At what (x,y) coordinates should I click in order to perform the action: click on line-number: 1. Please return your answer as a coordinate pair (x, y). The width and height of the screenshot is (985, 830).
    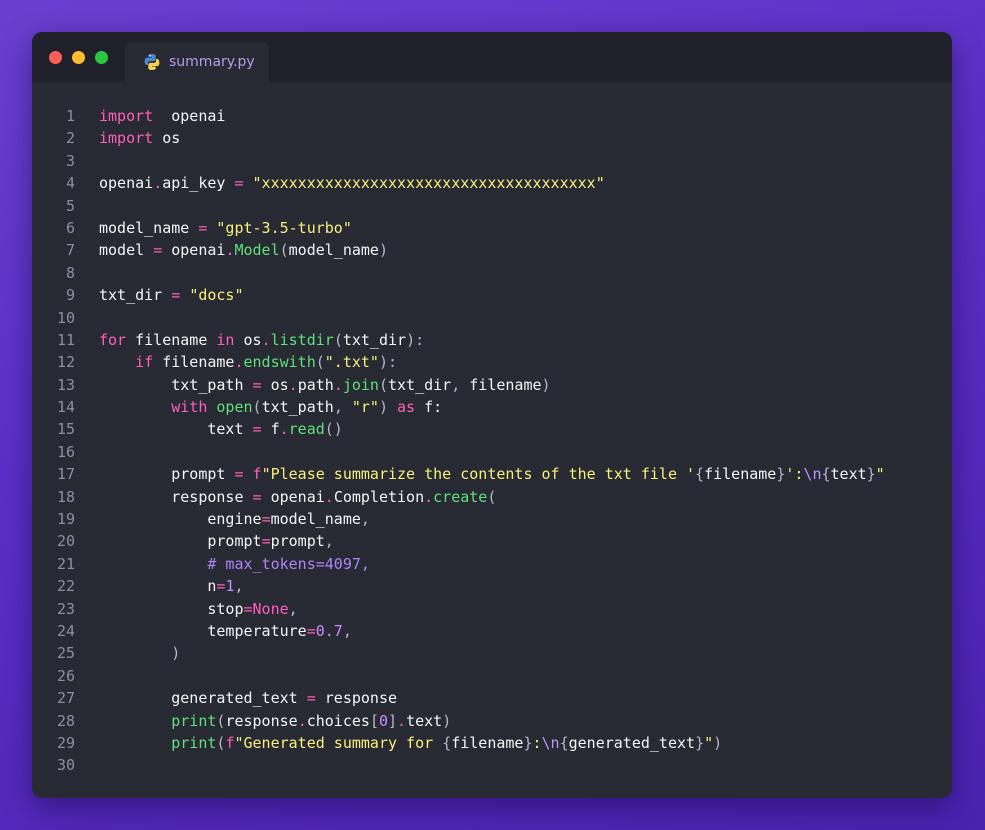
    Looking at the image, I should click on (70, 116).